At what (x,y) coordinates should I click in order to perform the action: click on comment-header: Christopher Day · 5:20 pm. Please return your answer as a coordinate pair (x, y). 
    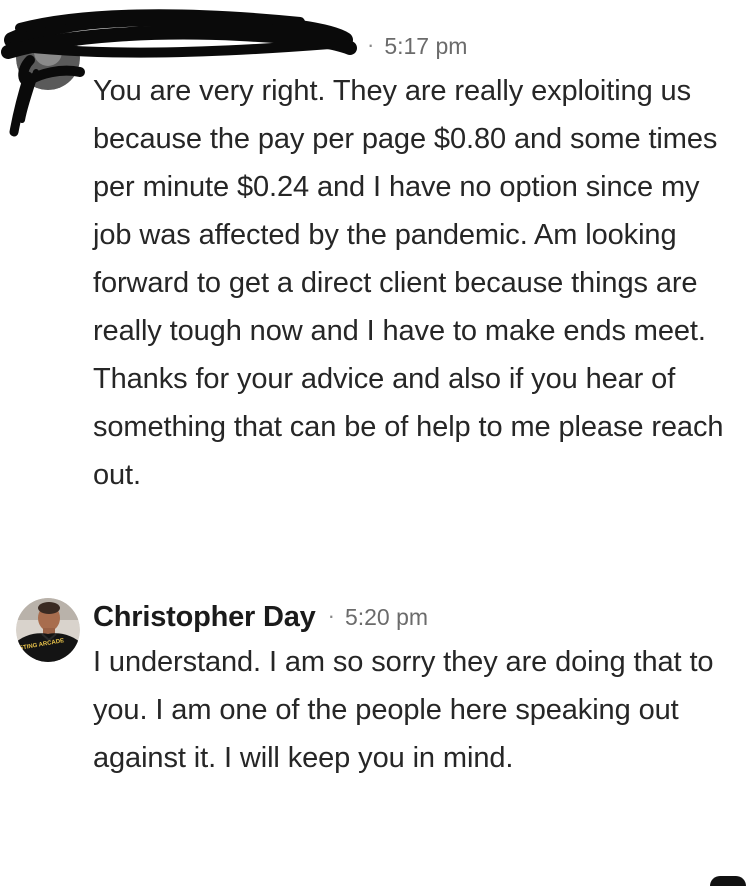
    Looking at the image, I should click on (411, 617).